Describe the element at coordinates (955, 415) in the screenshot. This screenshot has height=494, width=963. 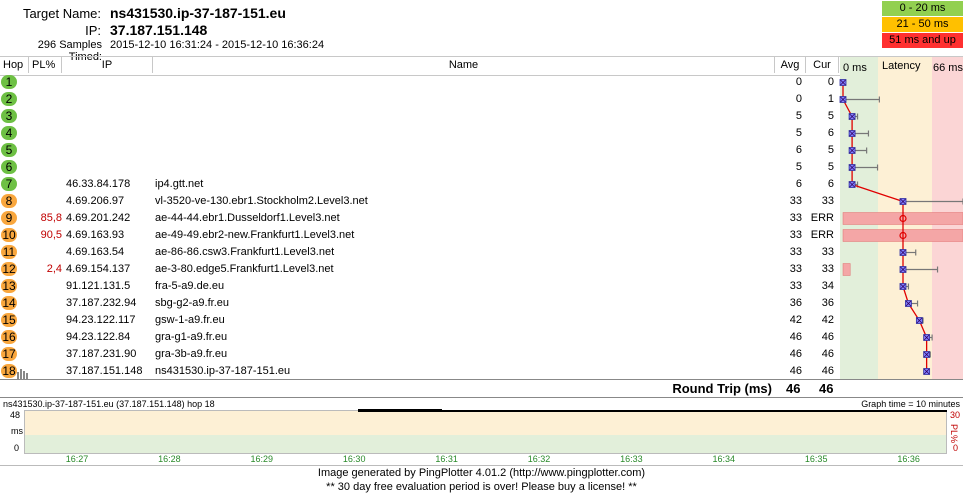
I see `timeline-pl-top: 30` at that location.